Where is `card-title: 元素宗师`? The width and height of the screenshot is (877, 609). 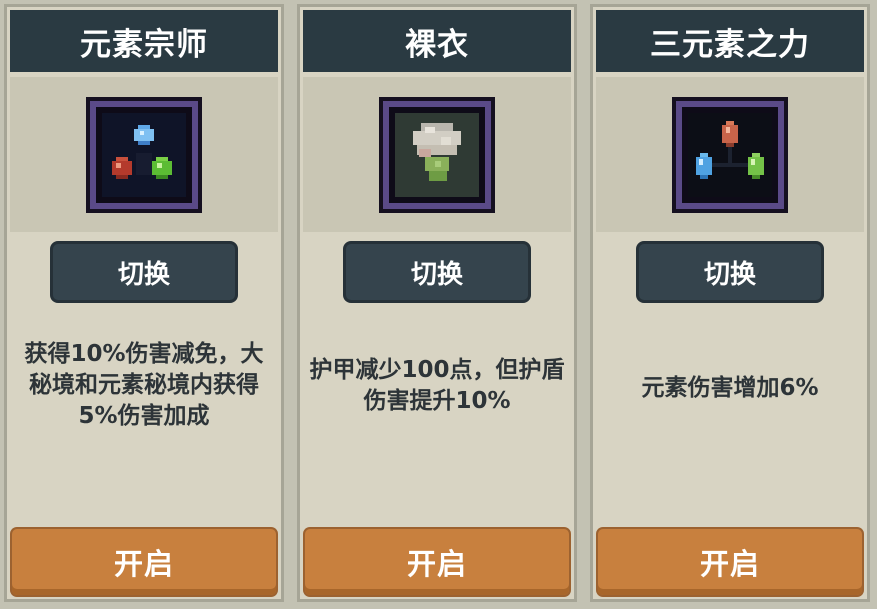 card-title: 元素宗师 is located at coordinates (144, 41).